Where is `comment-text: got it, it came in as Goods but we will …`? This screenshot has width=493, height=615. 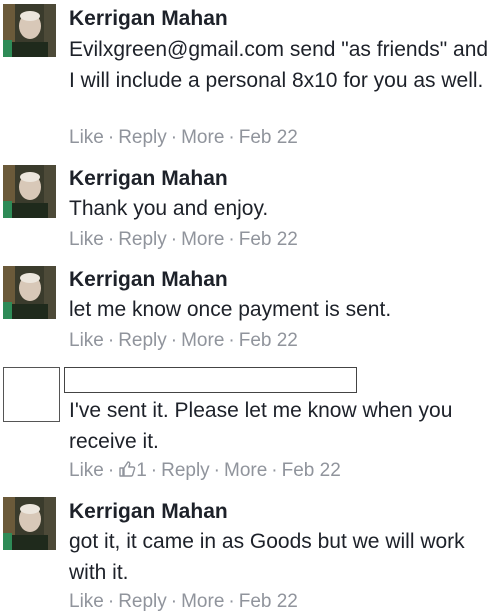 comment-text: got it, it came in as Goods but we will … is located at coordinates (267, 557).